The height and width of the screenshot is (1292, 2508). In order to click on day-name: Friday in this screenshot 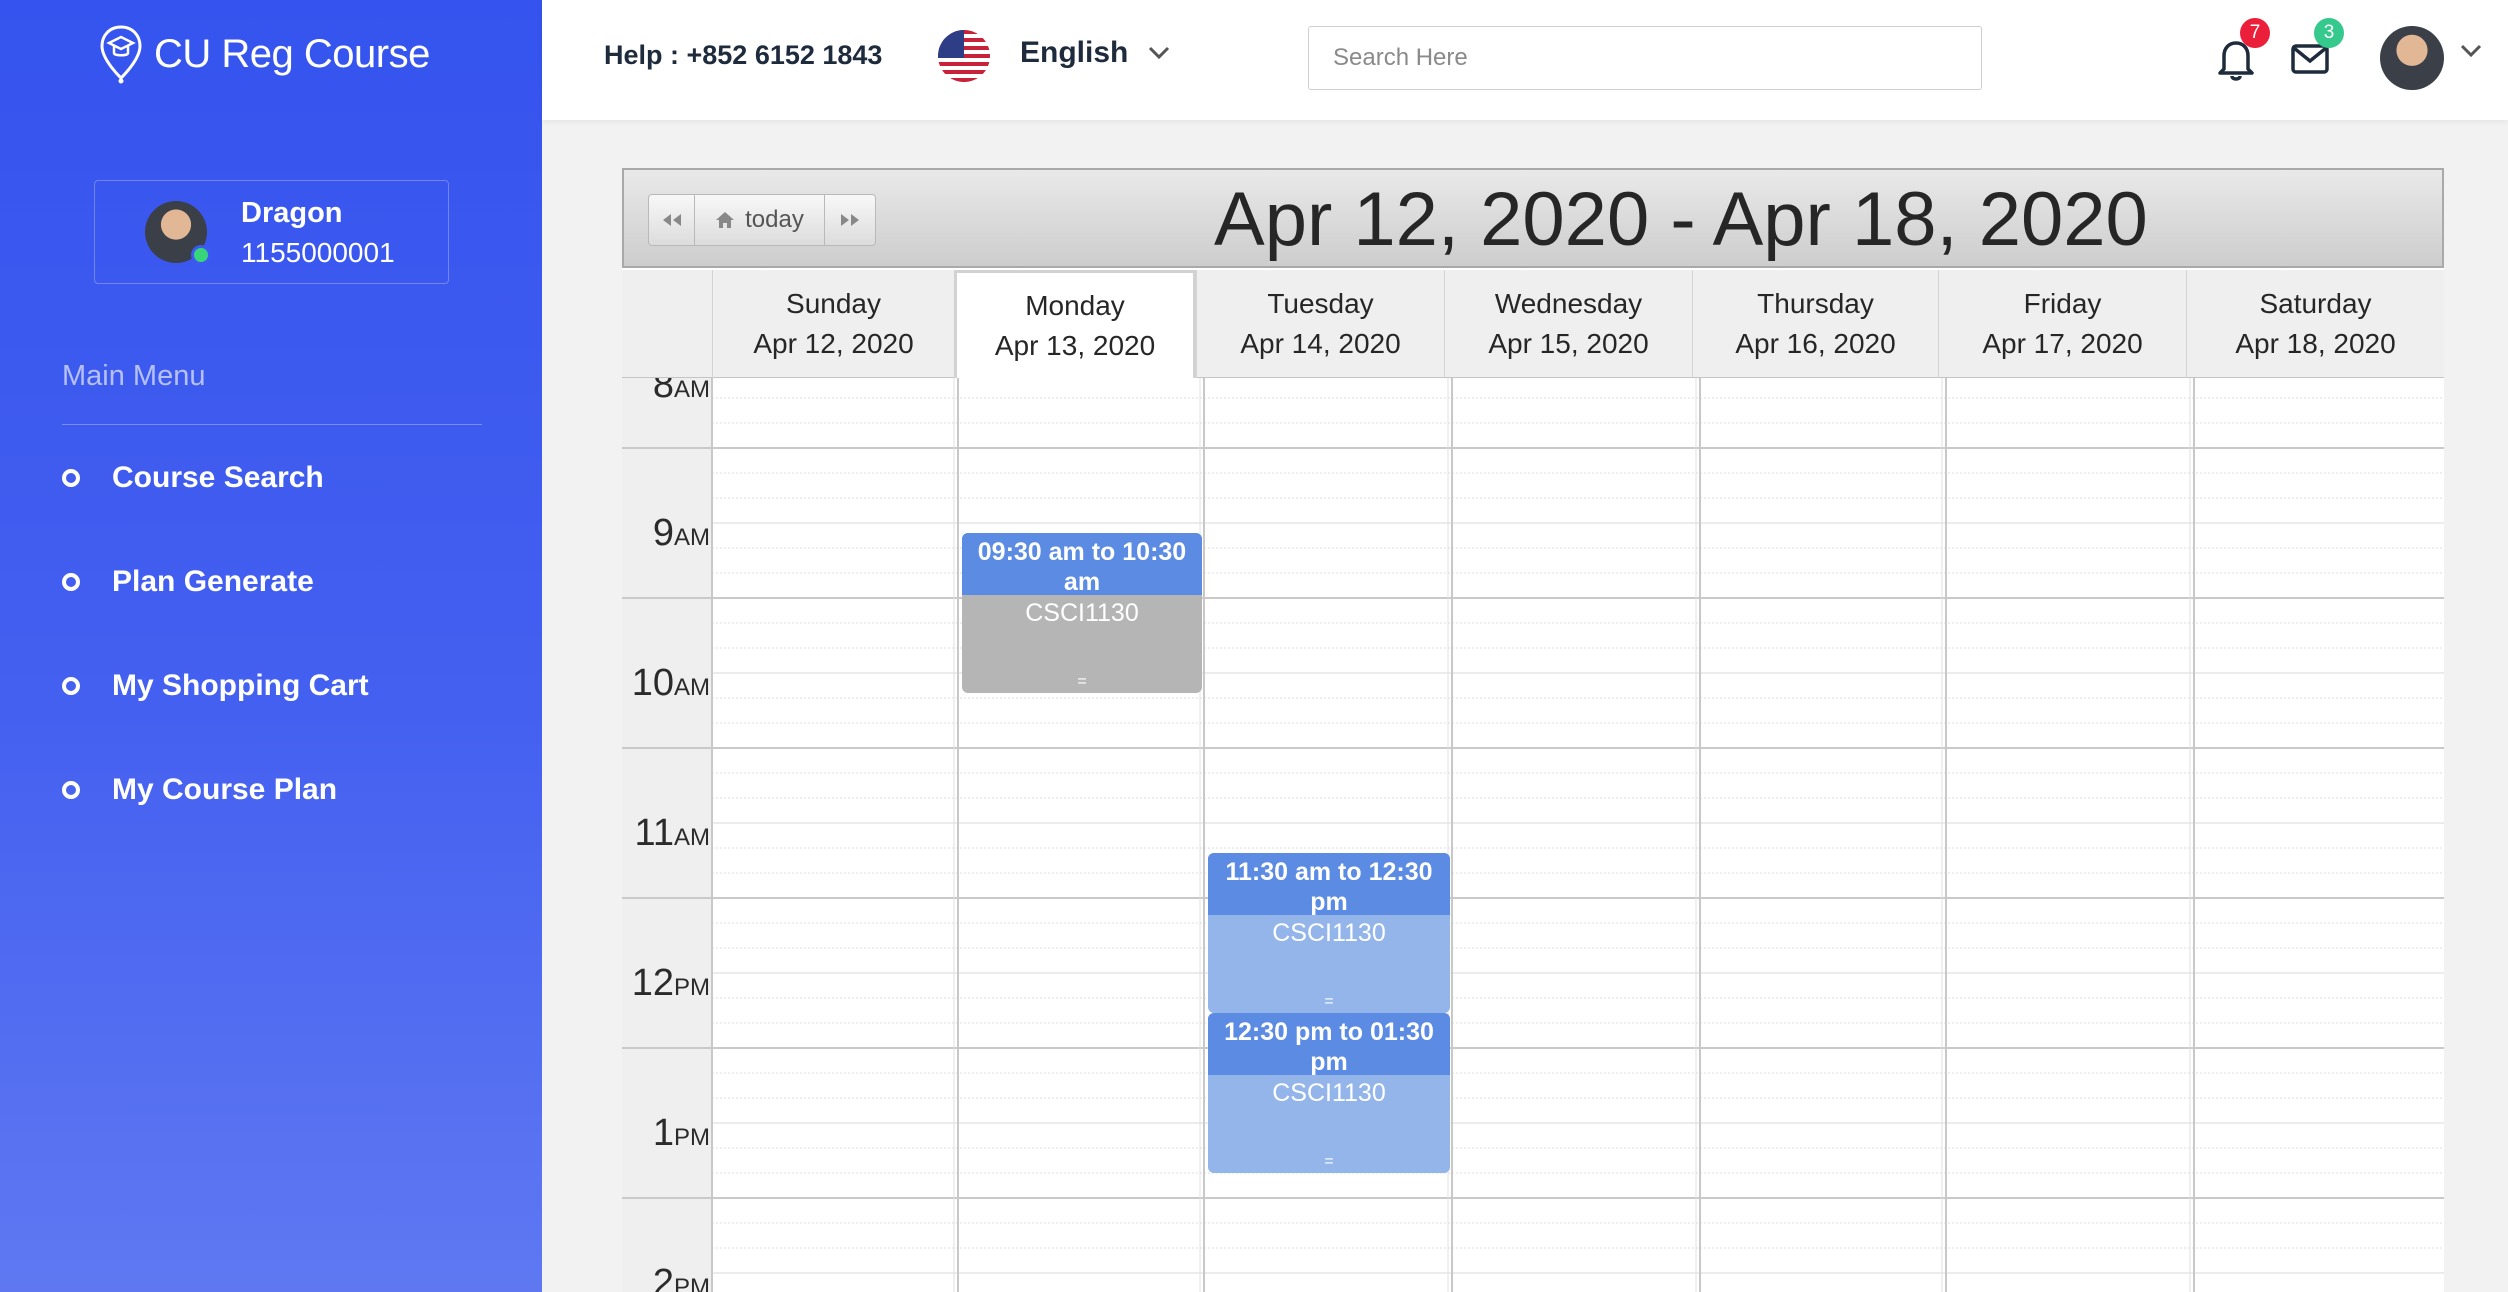, I will do `click(2062, 303)`.